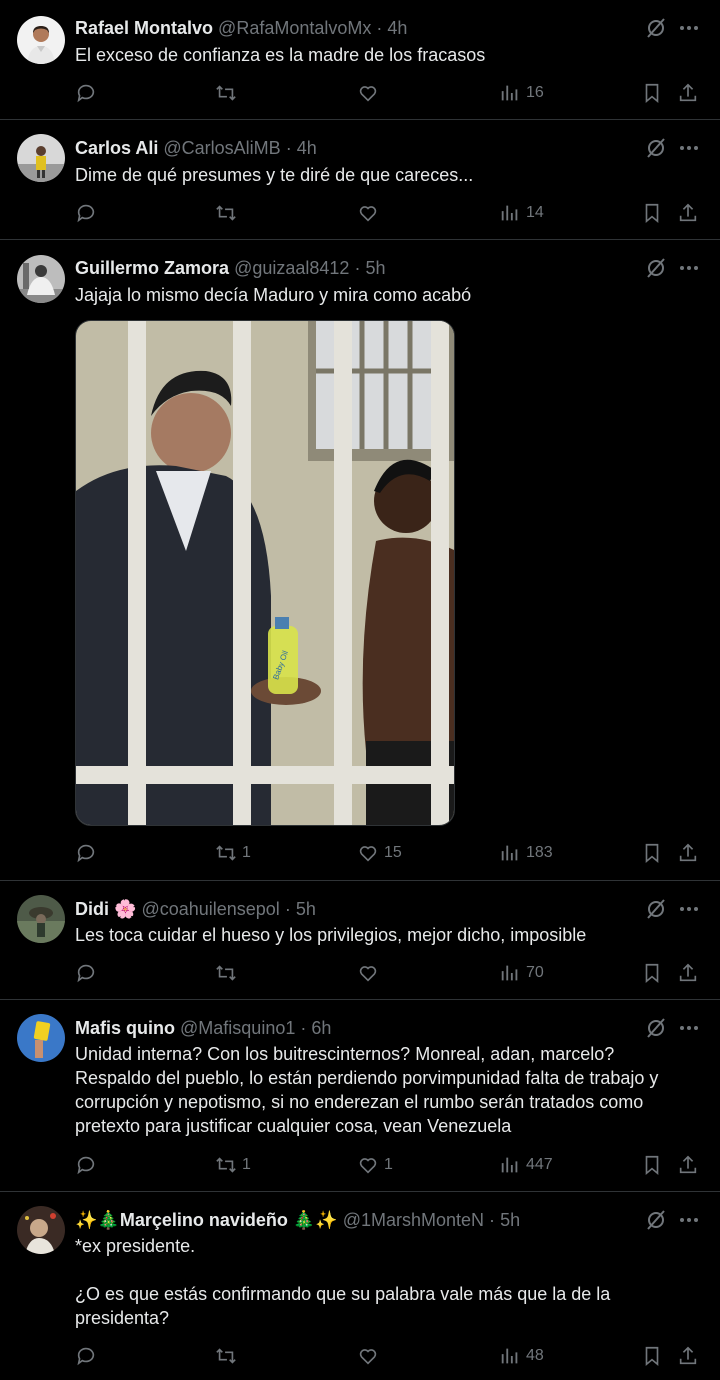 The width and height of the screenshot is (720, 1380). I want to click on views-count: 16, so click(535, 92).